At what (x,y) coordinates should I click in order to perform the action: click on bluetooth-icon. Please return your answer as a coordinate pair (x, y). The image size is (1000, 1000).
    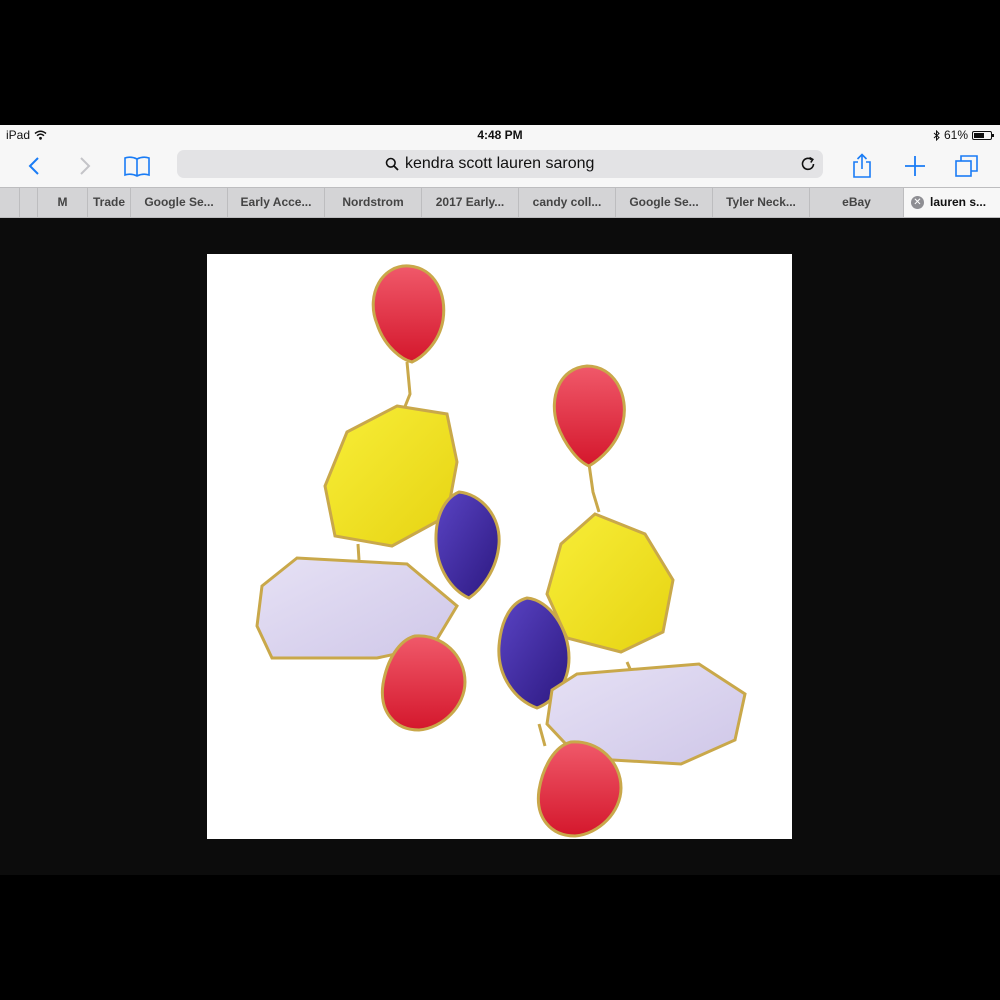
    Looking at the image, I should click on (936, 135).